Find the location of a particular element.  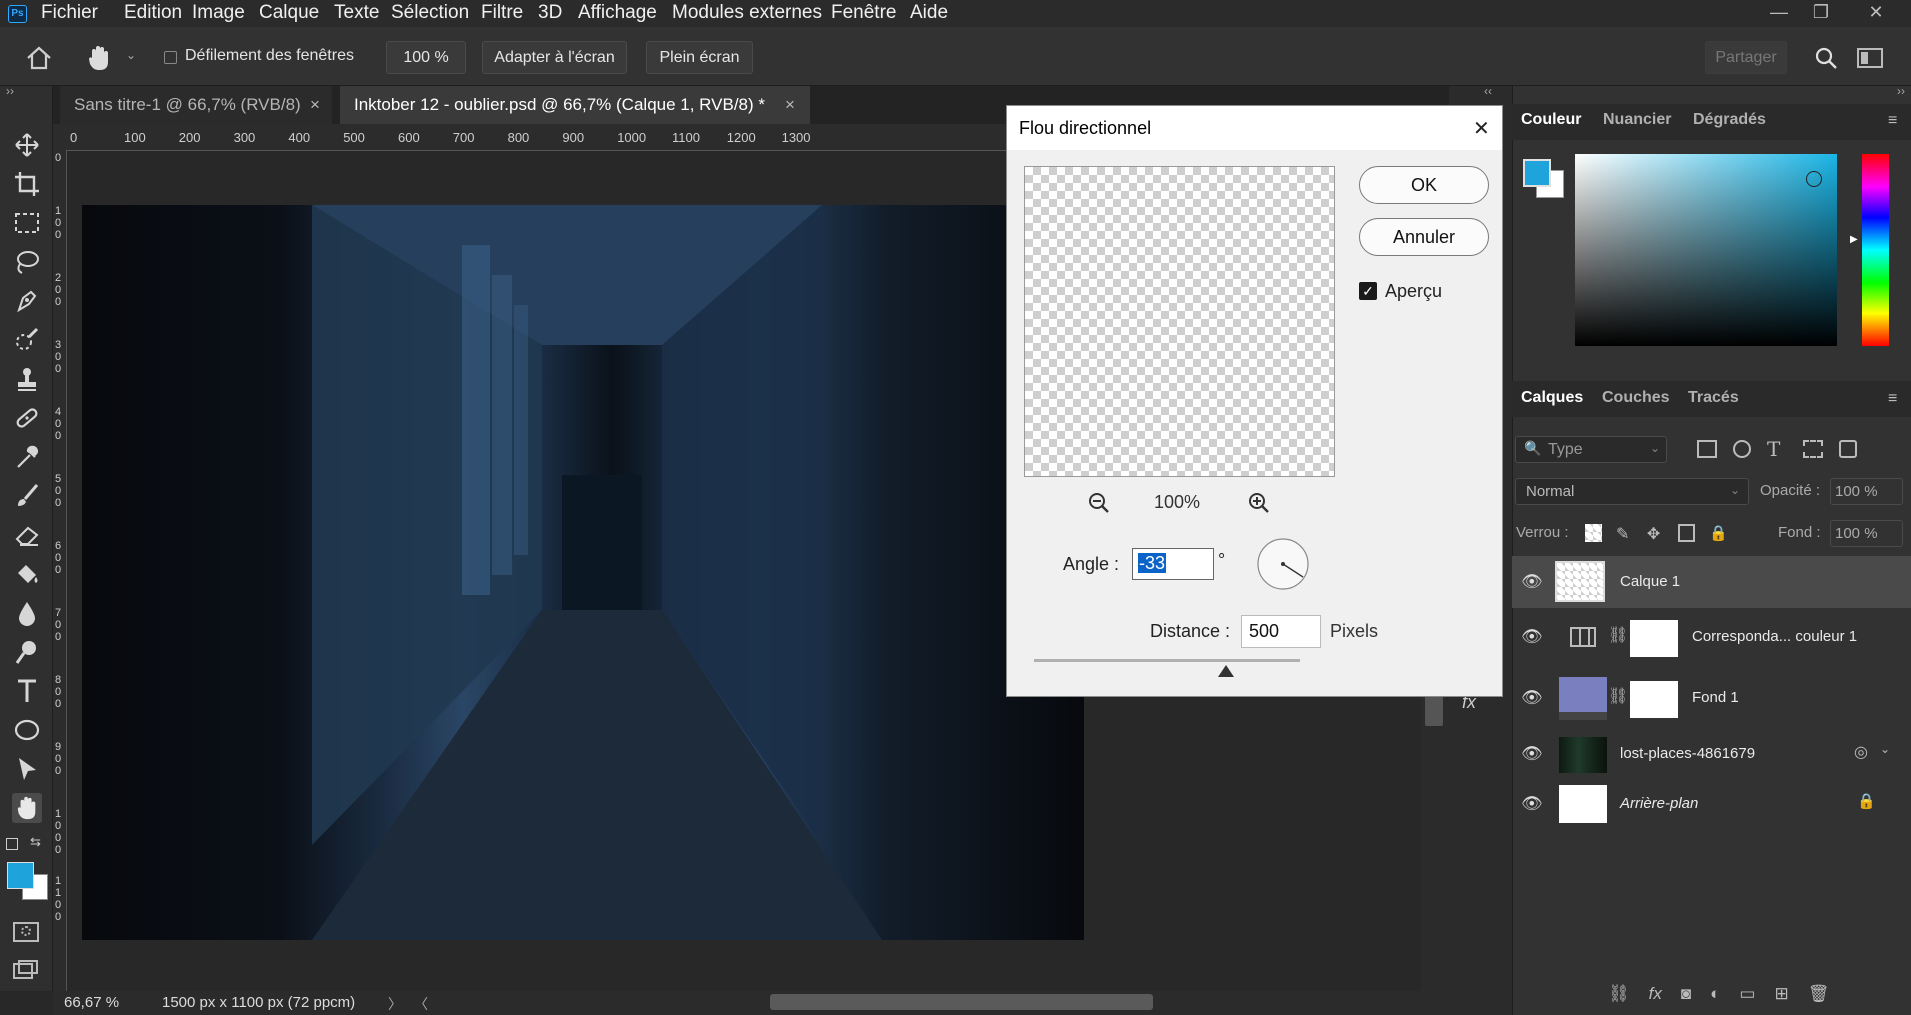

screen-mode-icon is located at coordinates (26, 970).